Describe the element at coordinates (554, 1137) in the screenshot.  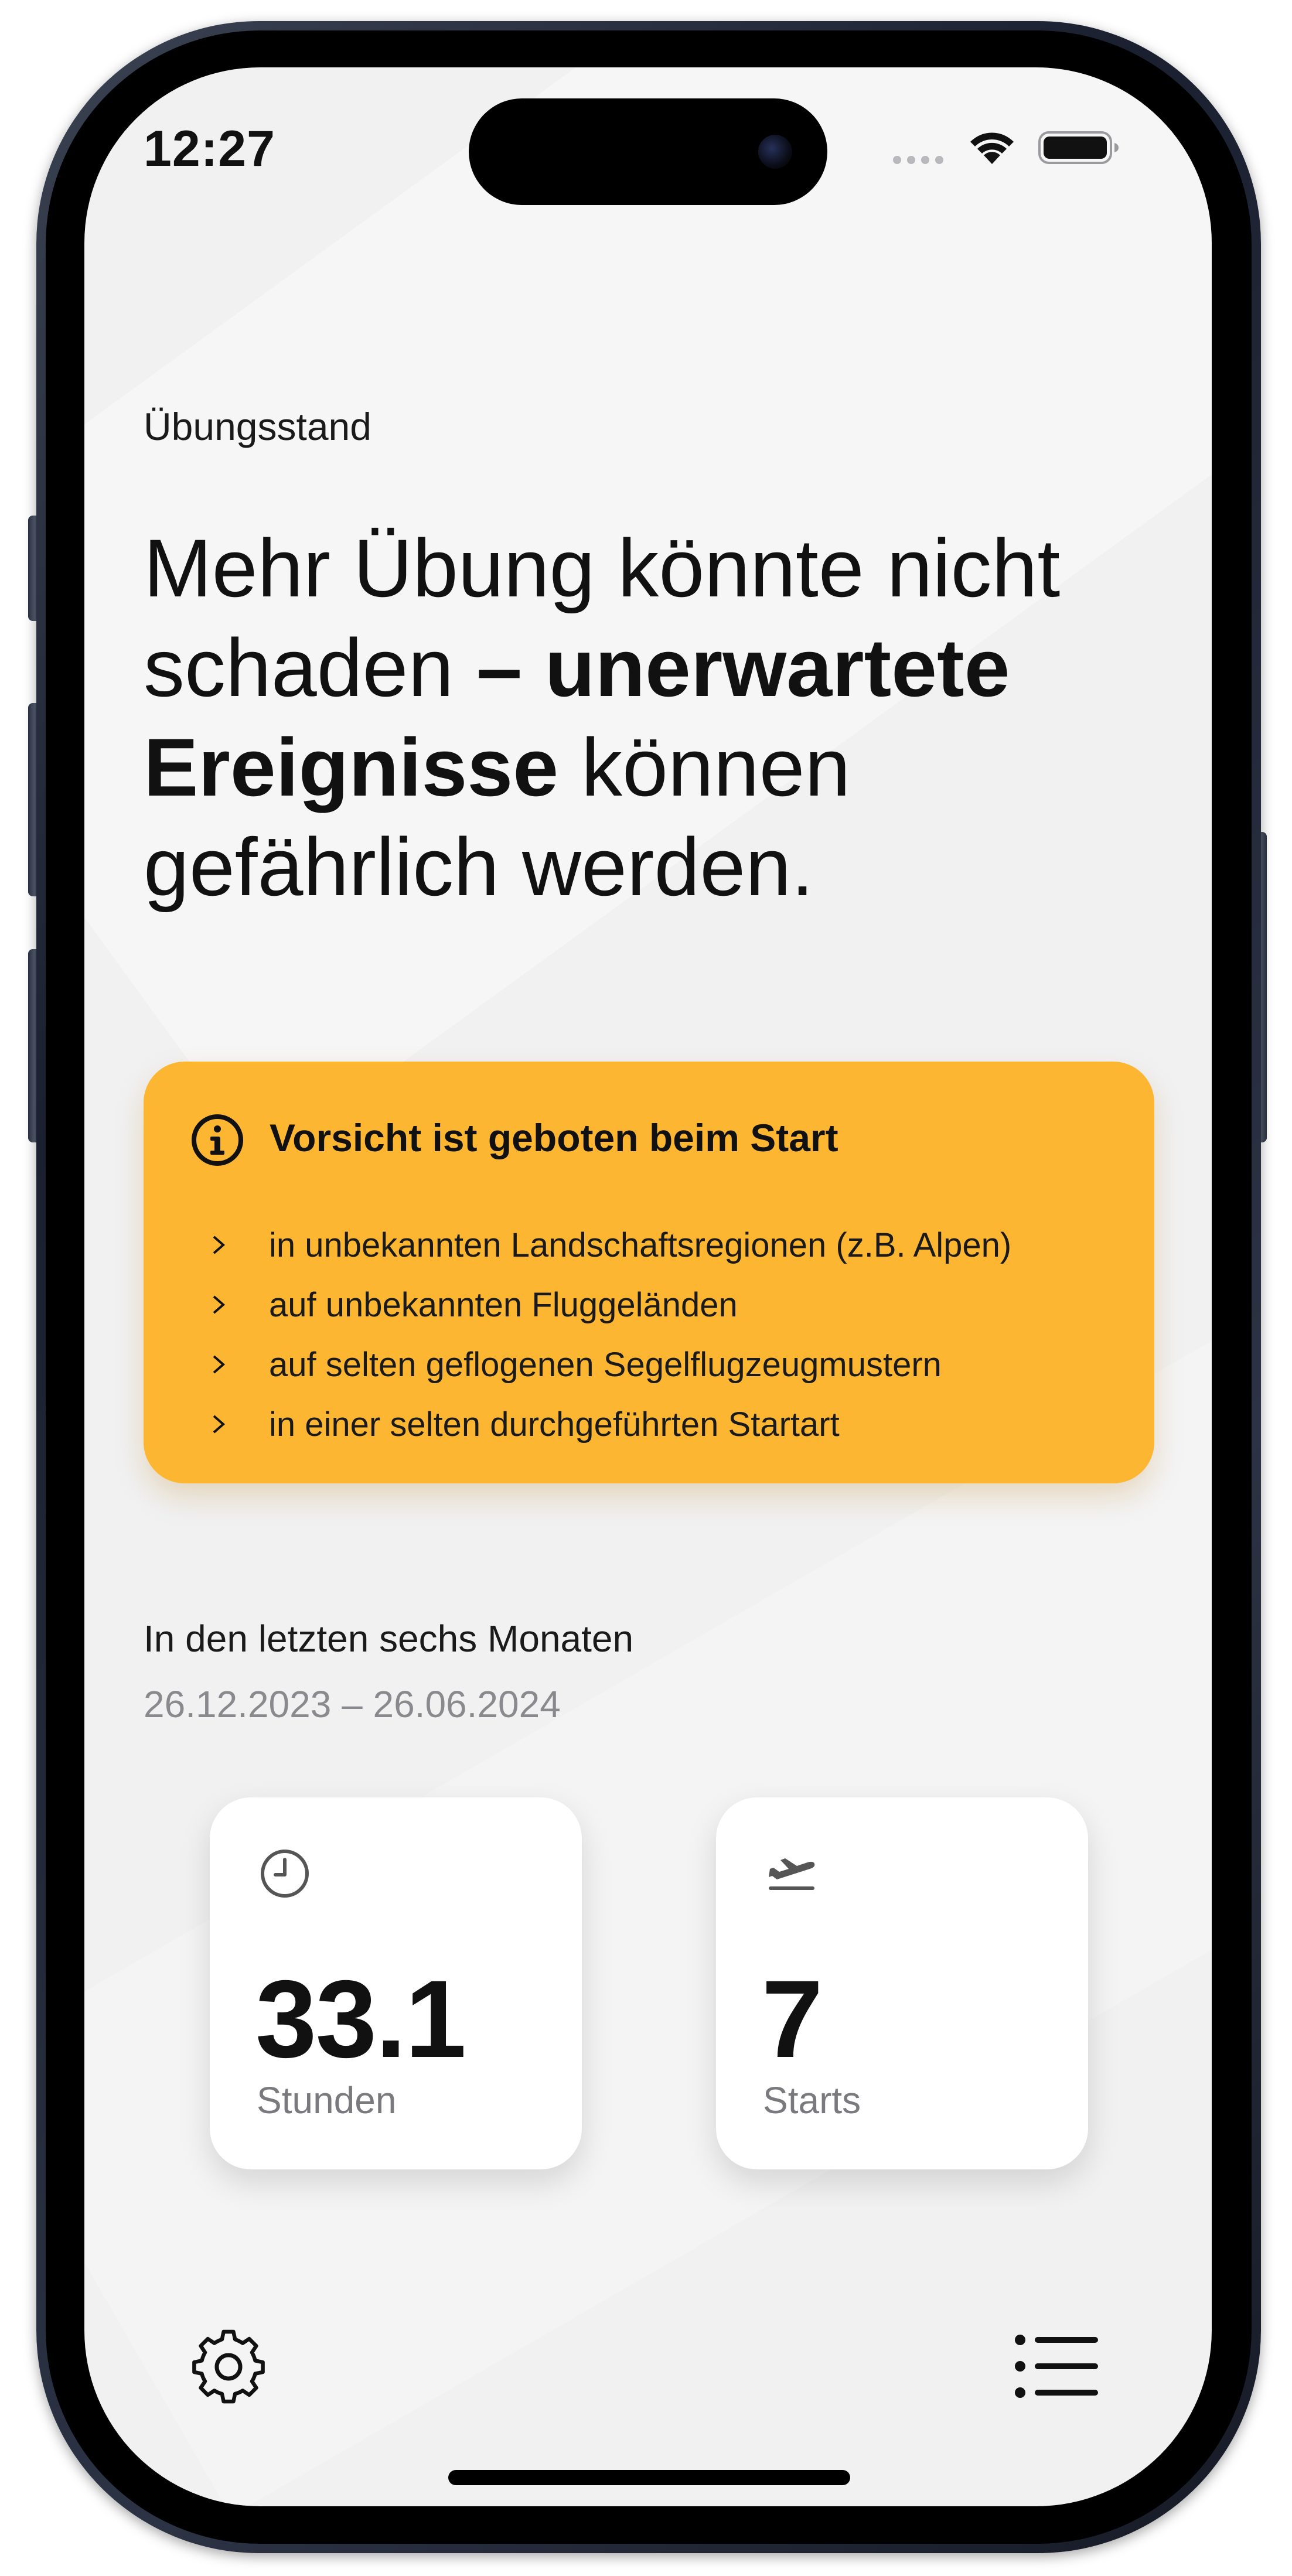
I see `warning-title: Vorsicht ist geboten beim Start` at that location.